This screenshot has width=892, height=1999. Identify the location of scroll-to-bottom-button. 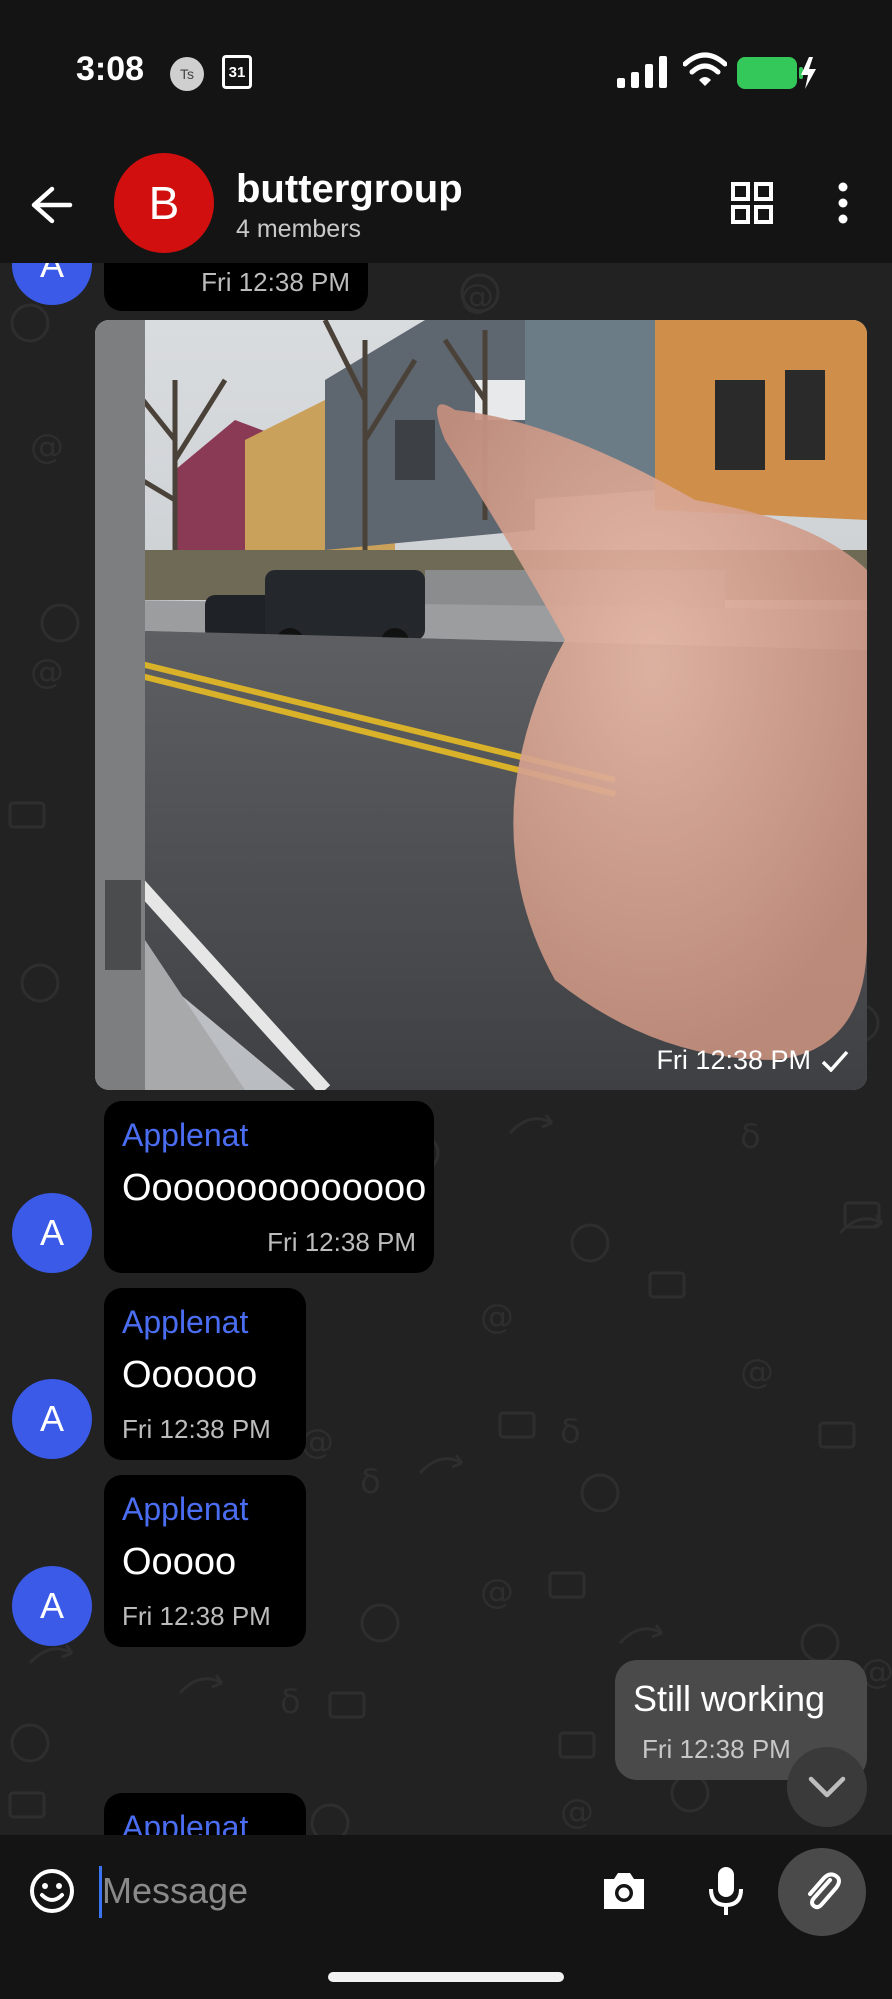
(827, 1787).